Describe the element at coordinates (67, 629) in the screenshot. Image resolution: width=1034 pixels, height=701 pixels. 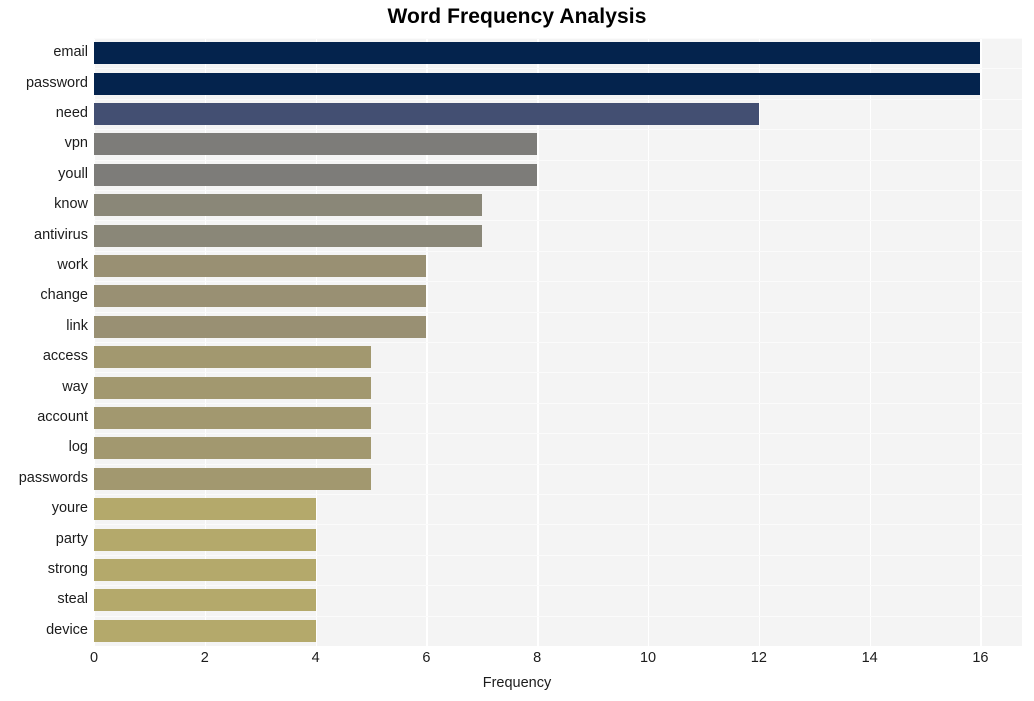
I see `y-axis-tick-label: device` at that location.